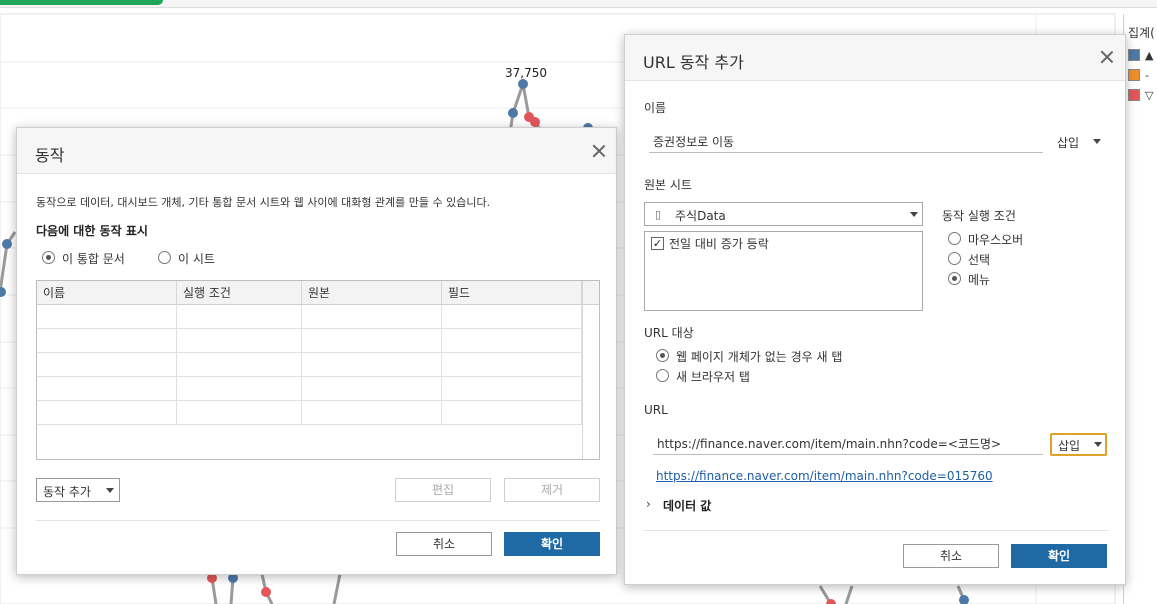 The height and width of the screenshot is (604, 1157). Describe the element at coordinates (979, 259) in the screenshot. I see `run-on-select-label: 선택` at that location.